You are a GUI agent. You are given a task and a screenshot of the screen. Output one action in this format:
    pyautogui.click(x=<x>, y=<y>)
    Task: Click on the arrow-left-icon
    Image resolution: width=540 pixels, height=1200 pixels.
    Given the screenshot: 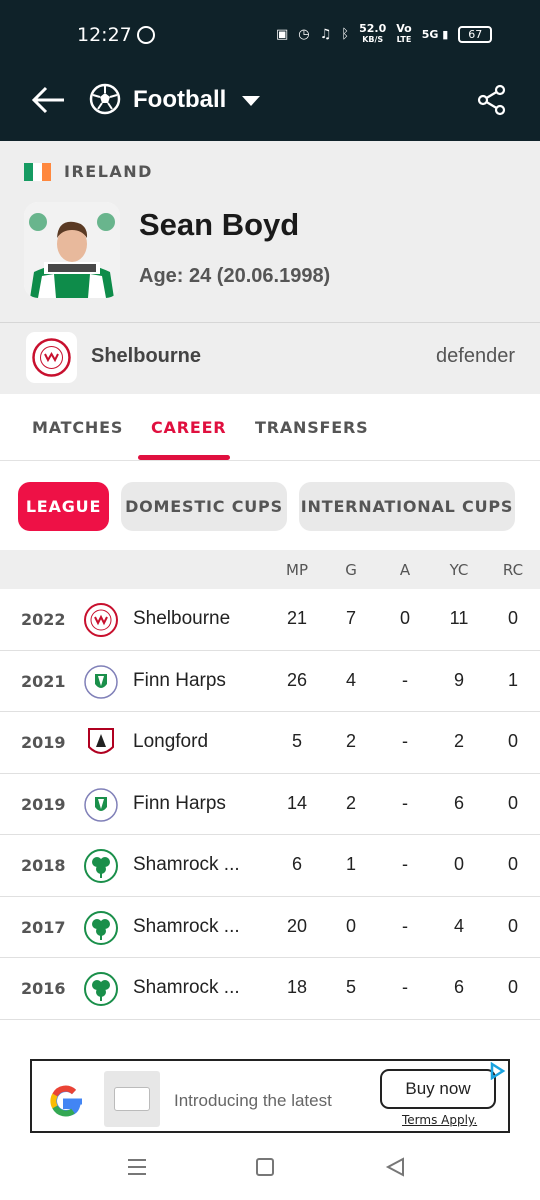 What is the action you would take?
    pyautogui.click(x=48, y=100)
    